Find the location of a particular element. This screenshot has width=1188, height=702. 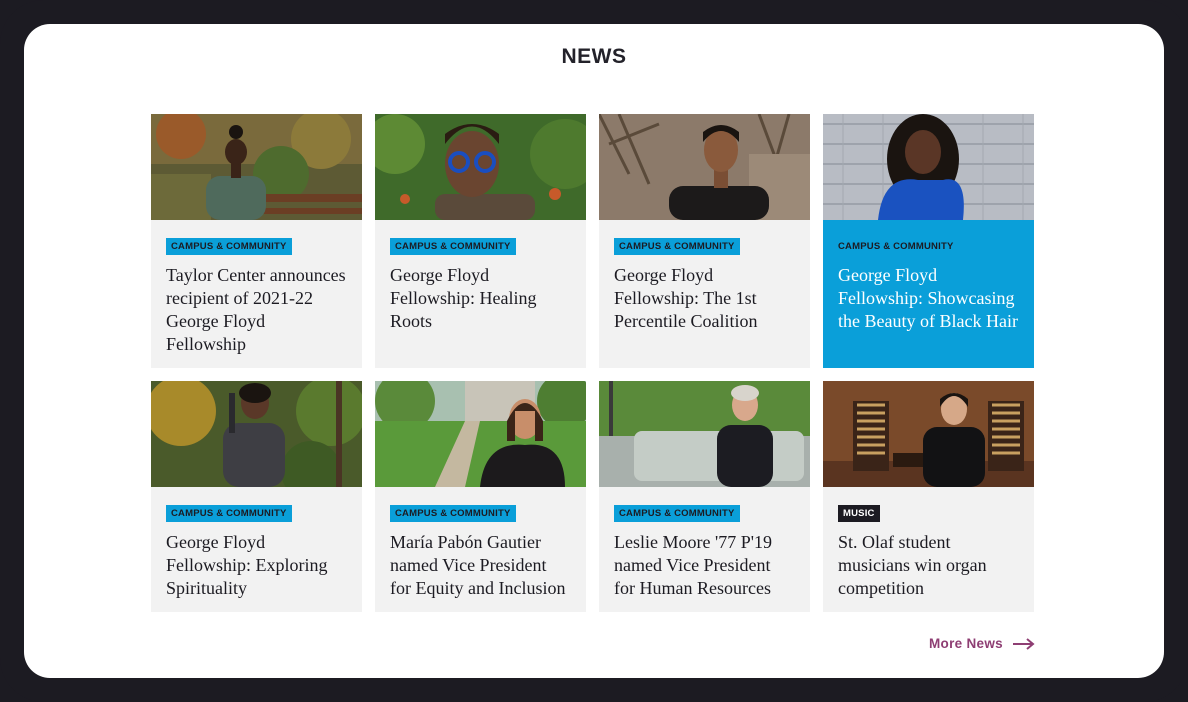

category-tag: MUSIC is located at coordinates (859, 513).